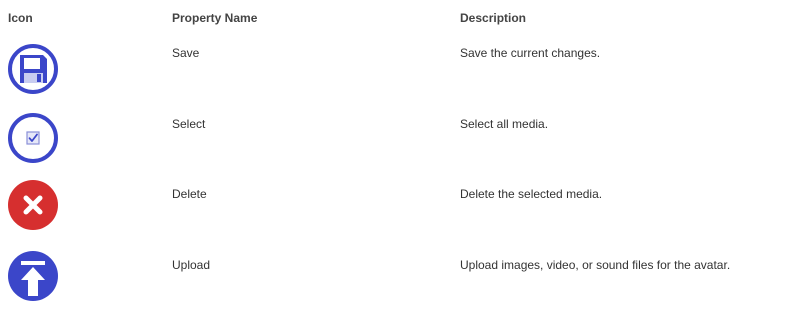 This screenshot has width=786, height=320. Describe the element at coordinates (186, 53) in the screenshot. I see `row-name: Save` at that location.